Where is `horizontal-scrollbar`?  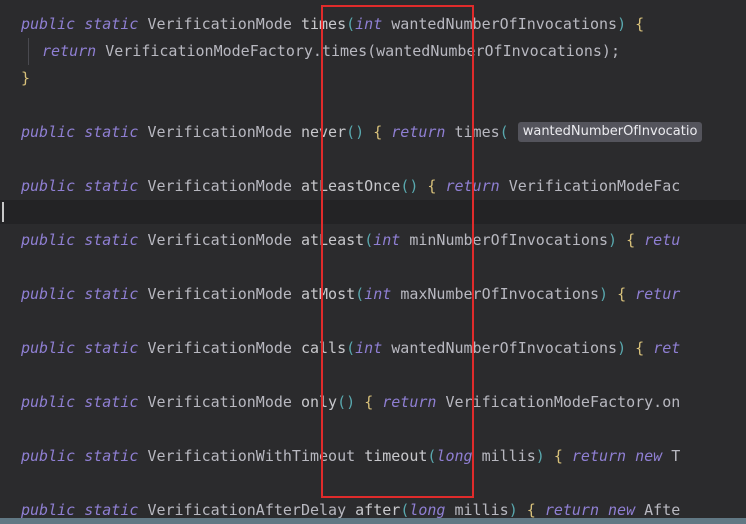 horizontal-scrollbar is located at coordinates (373, 521).